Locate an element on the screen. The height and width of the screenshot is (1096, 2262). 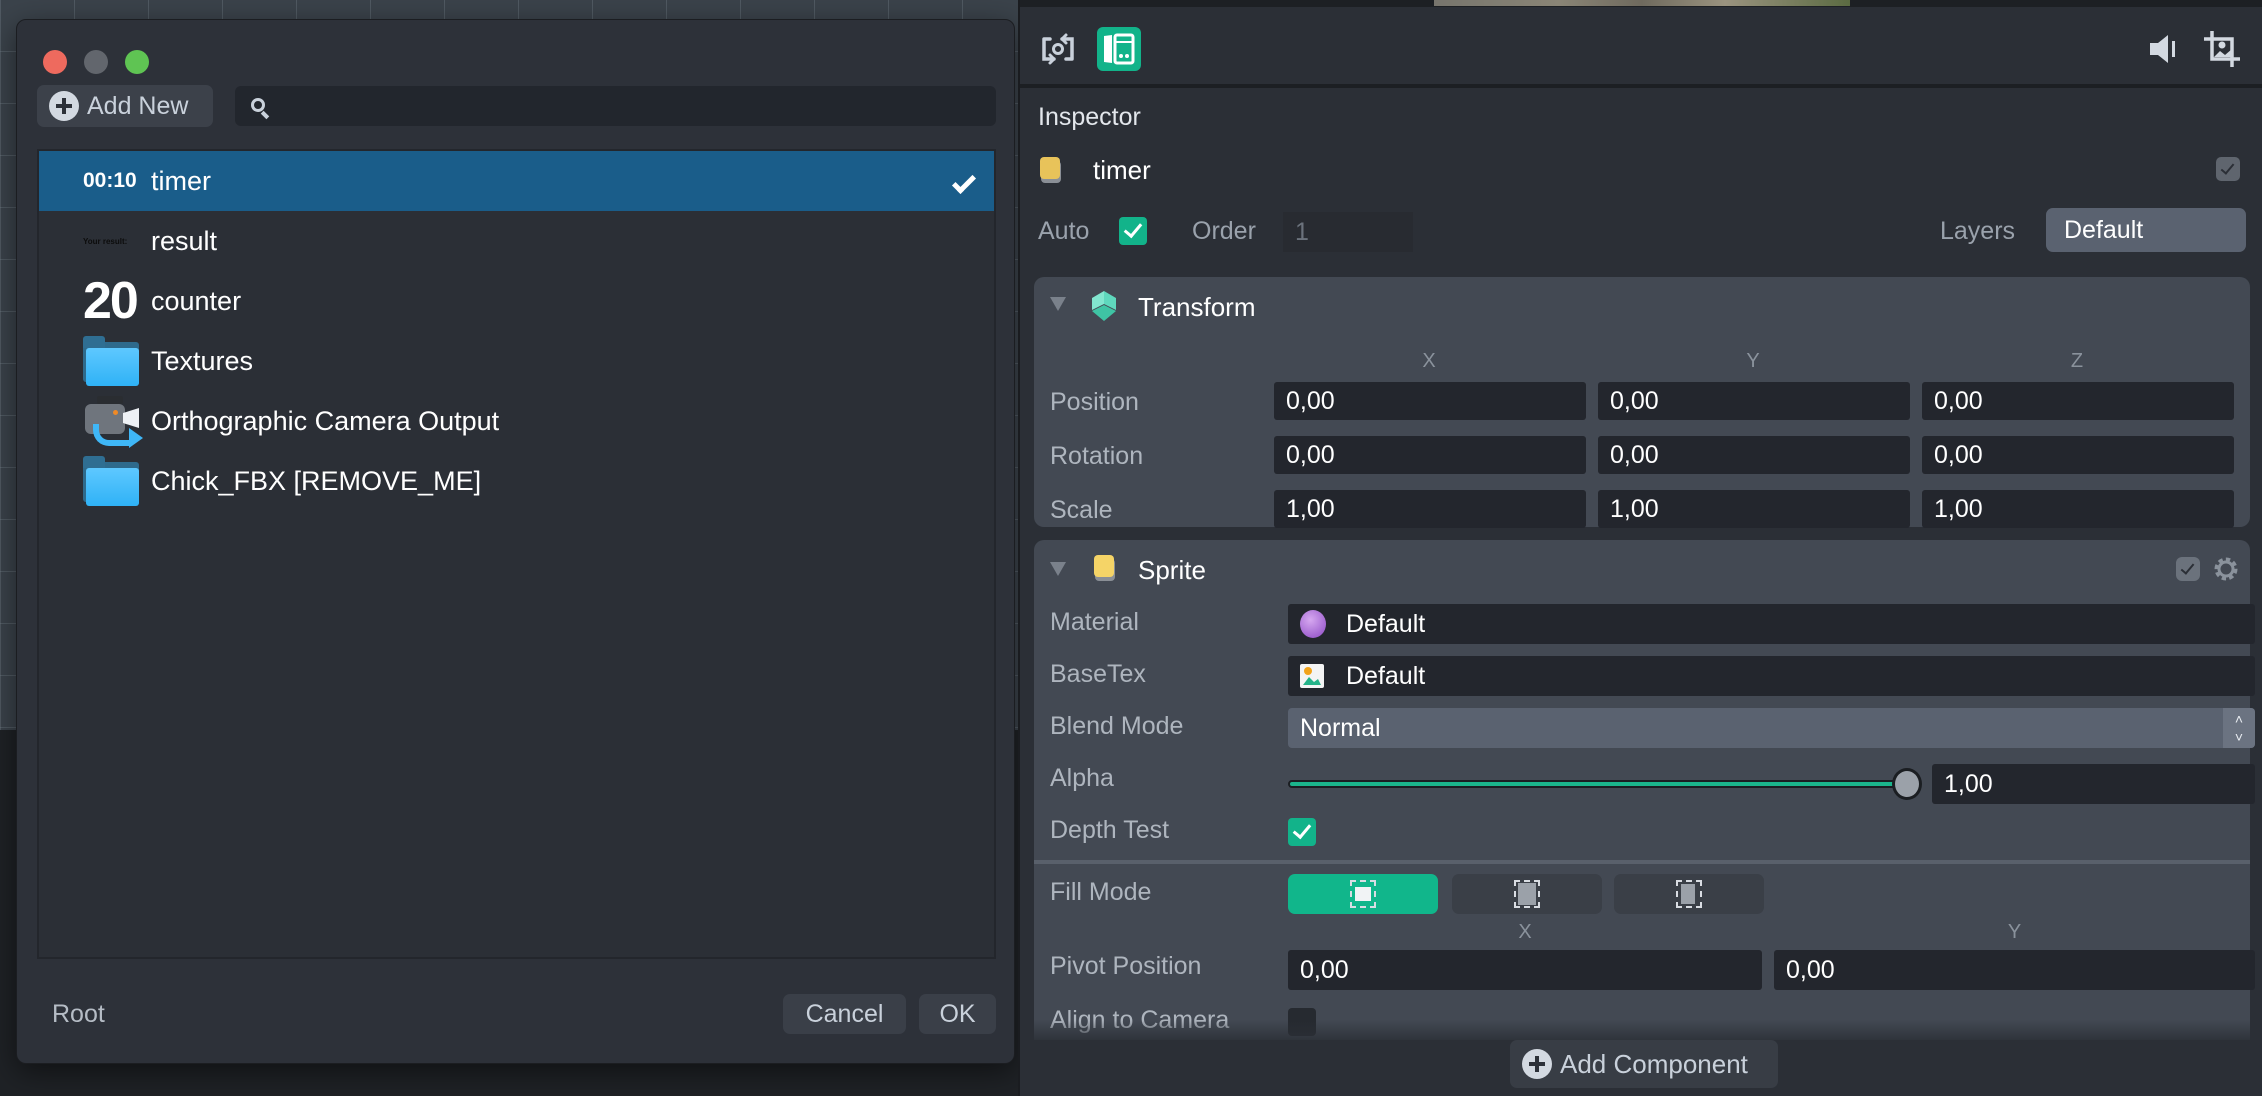
list-item-textures: Textures is located at coordinates (516, 361).